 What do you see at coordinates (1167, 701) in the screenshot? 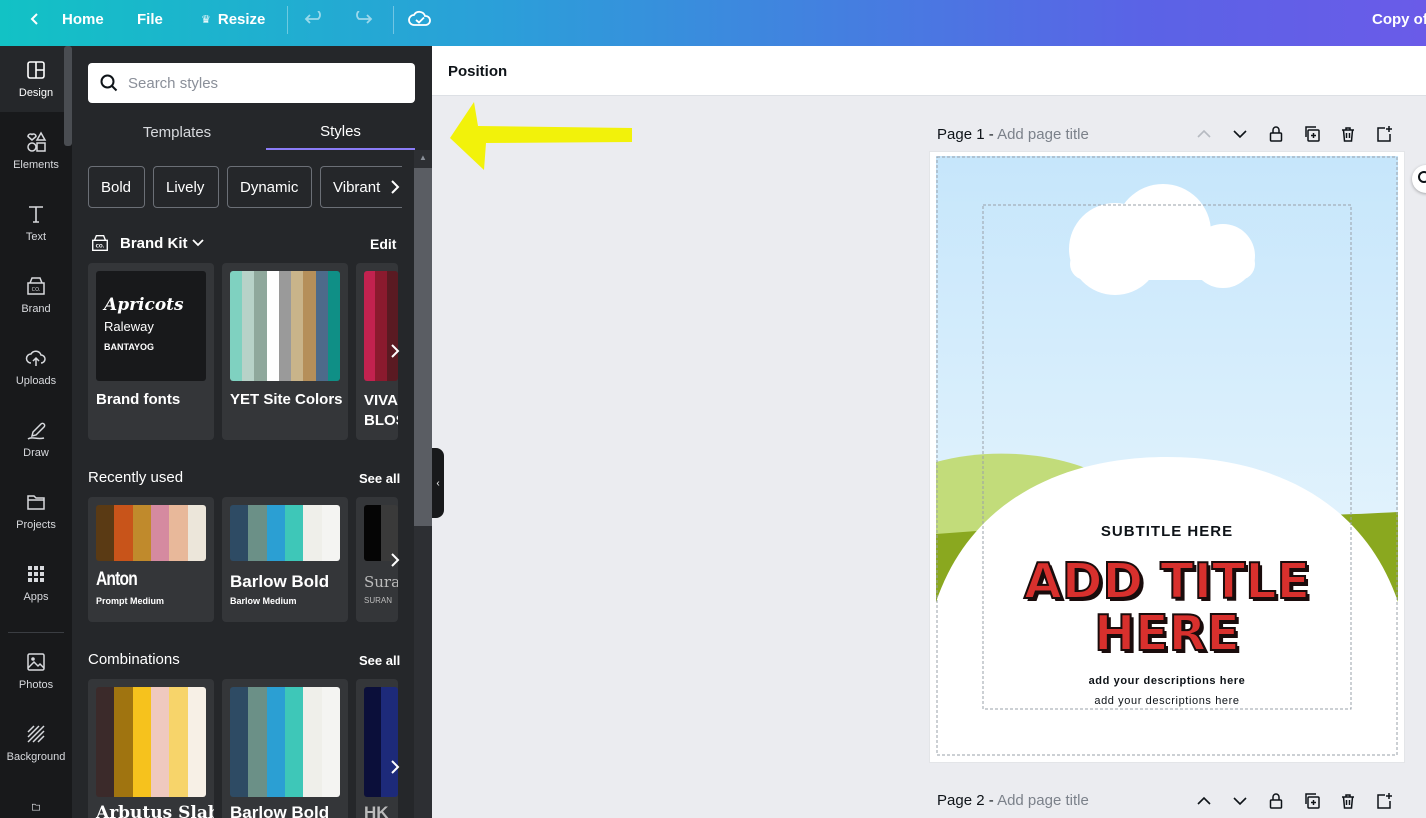
I see `poster-description: add your descriptions here` at bounding box center [1167, 701].